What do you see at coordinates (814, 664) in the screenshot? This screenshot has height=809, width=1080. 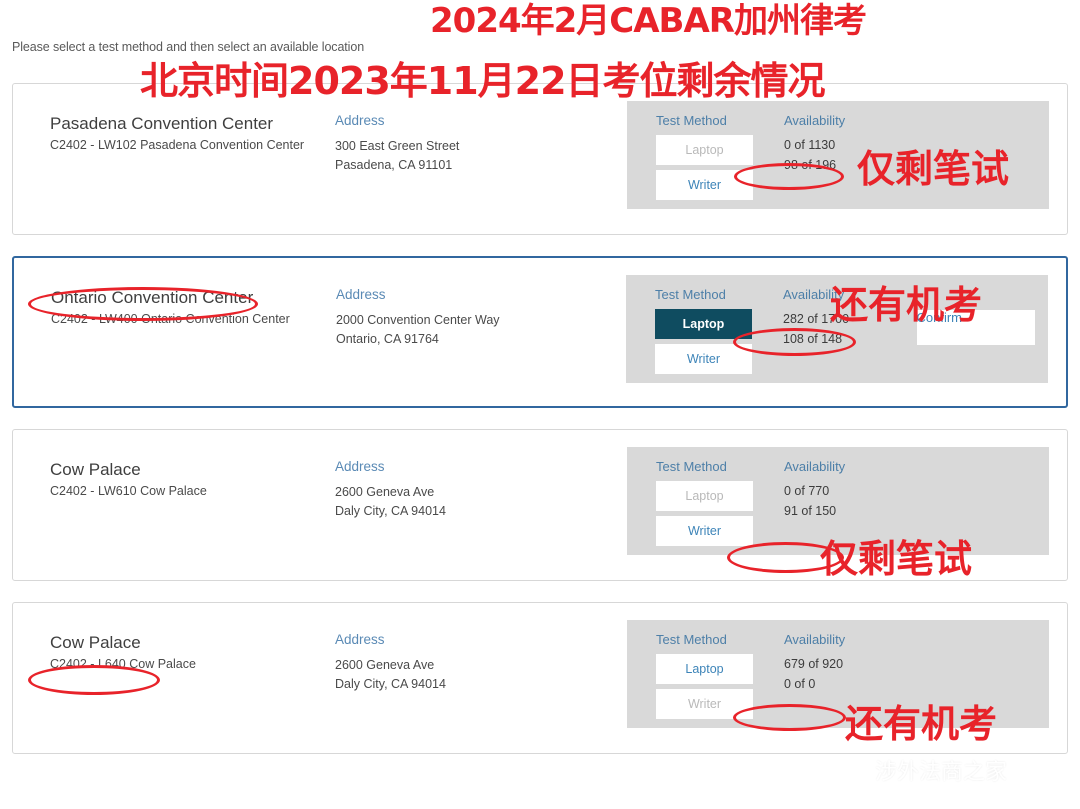 I see `availability-laptop: 679 of 920` at bounding box center [814, 664].